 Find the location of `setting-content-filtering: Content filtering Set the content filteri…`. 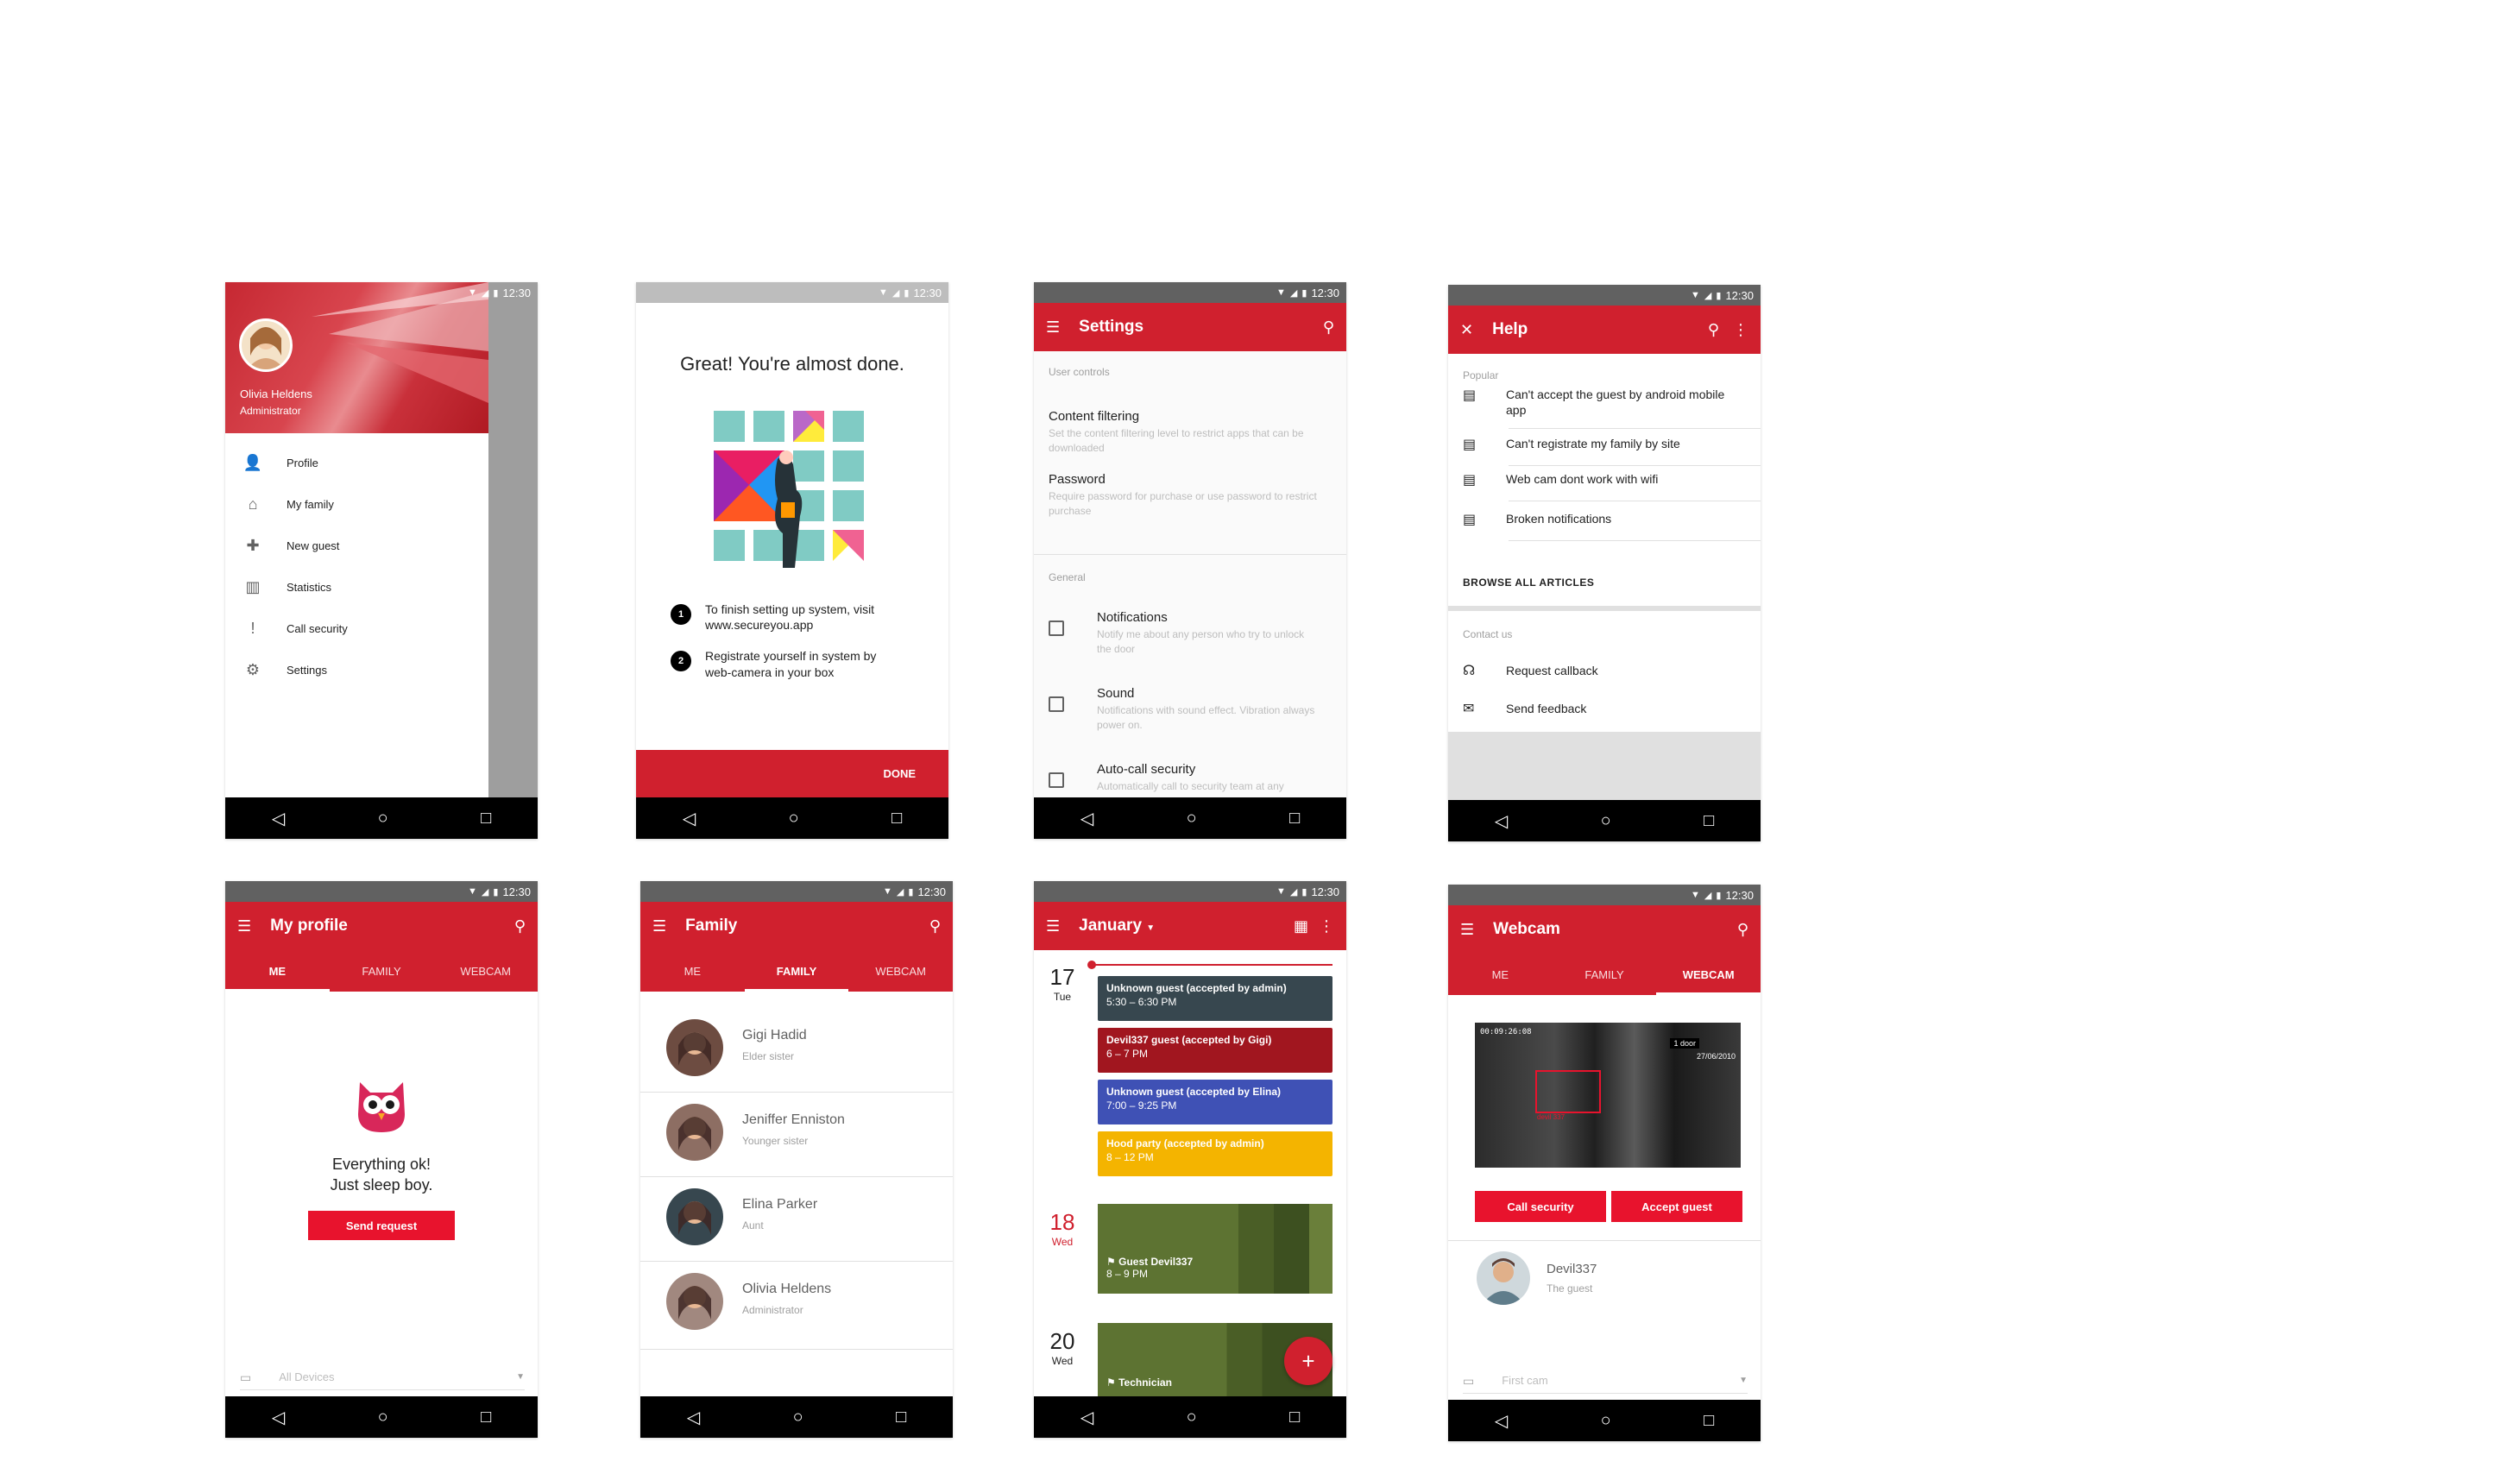

setting-content-filtering: Content filtering Set the content filteri… is located at coordinates (1190, 432).